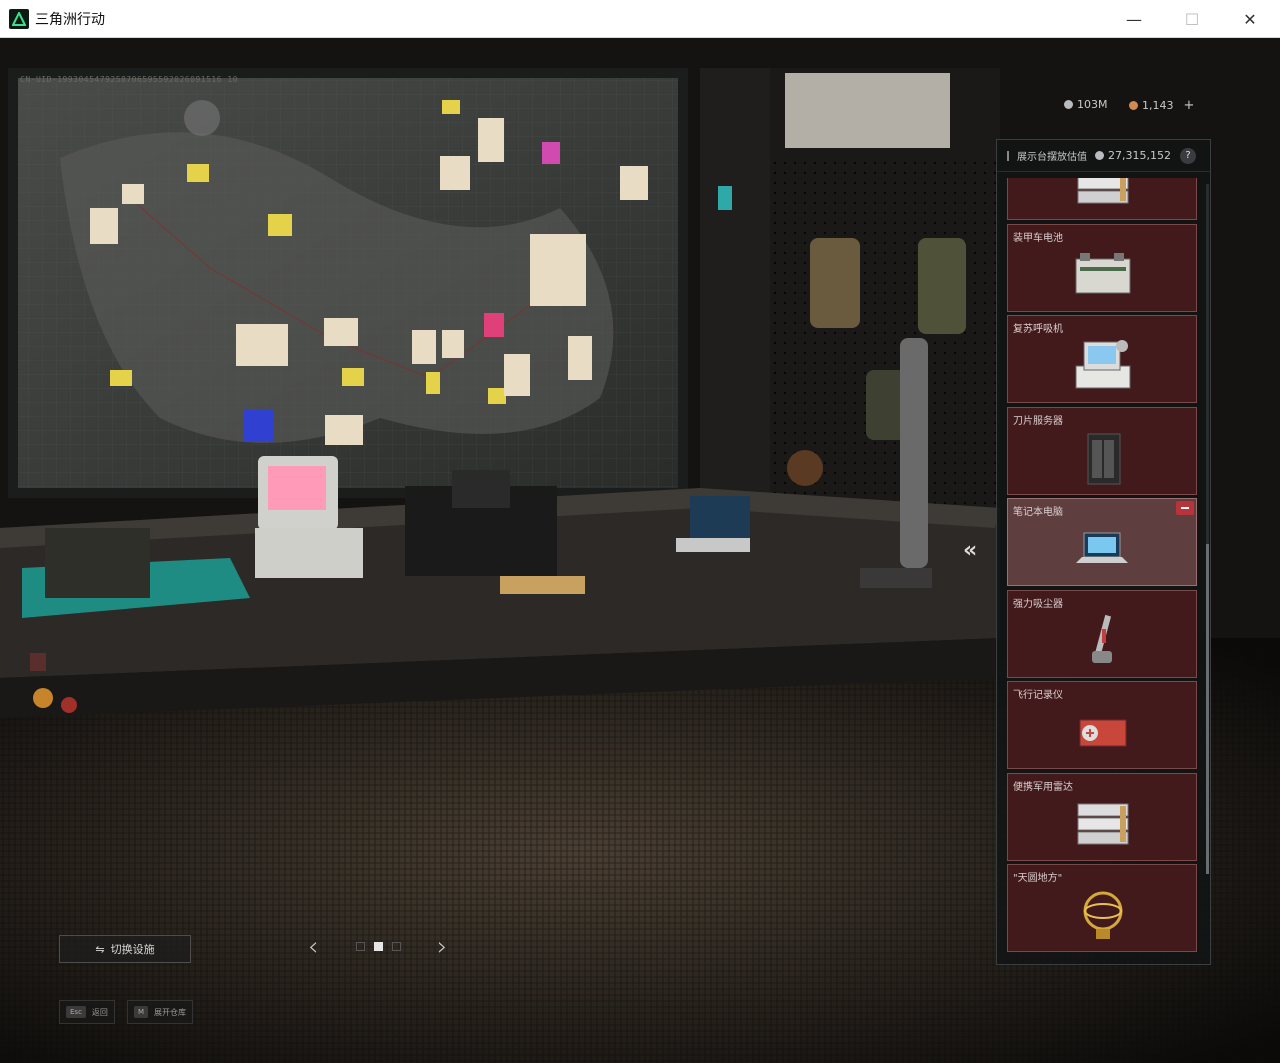 This screenshot has height=1063, width=1280. What do you see at coordinates (100, 949) in the screenshot?
I see `swap-icon: ⇋` at bounding box center [100, 949].